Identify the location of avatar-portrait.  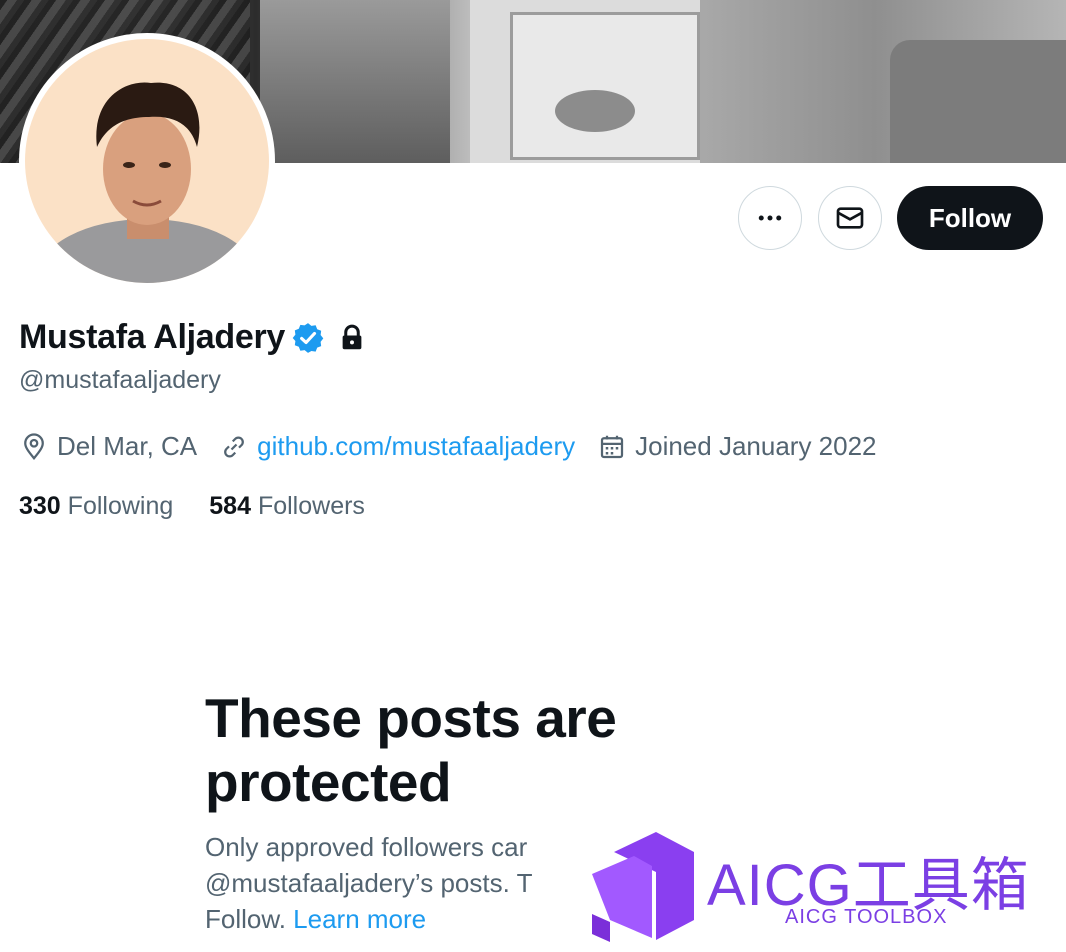
(147, 182).